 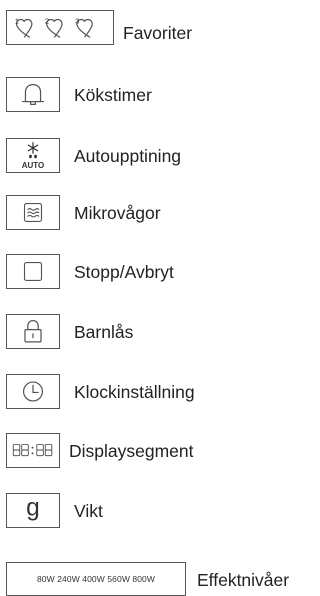 I want to click on favorite-number-2: 2, so click(x=47, y=20).